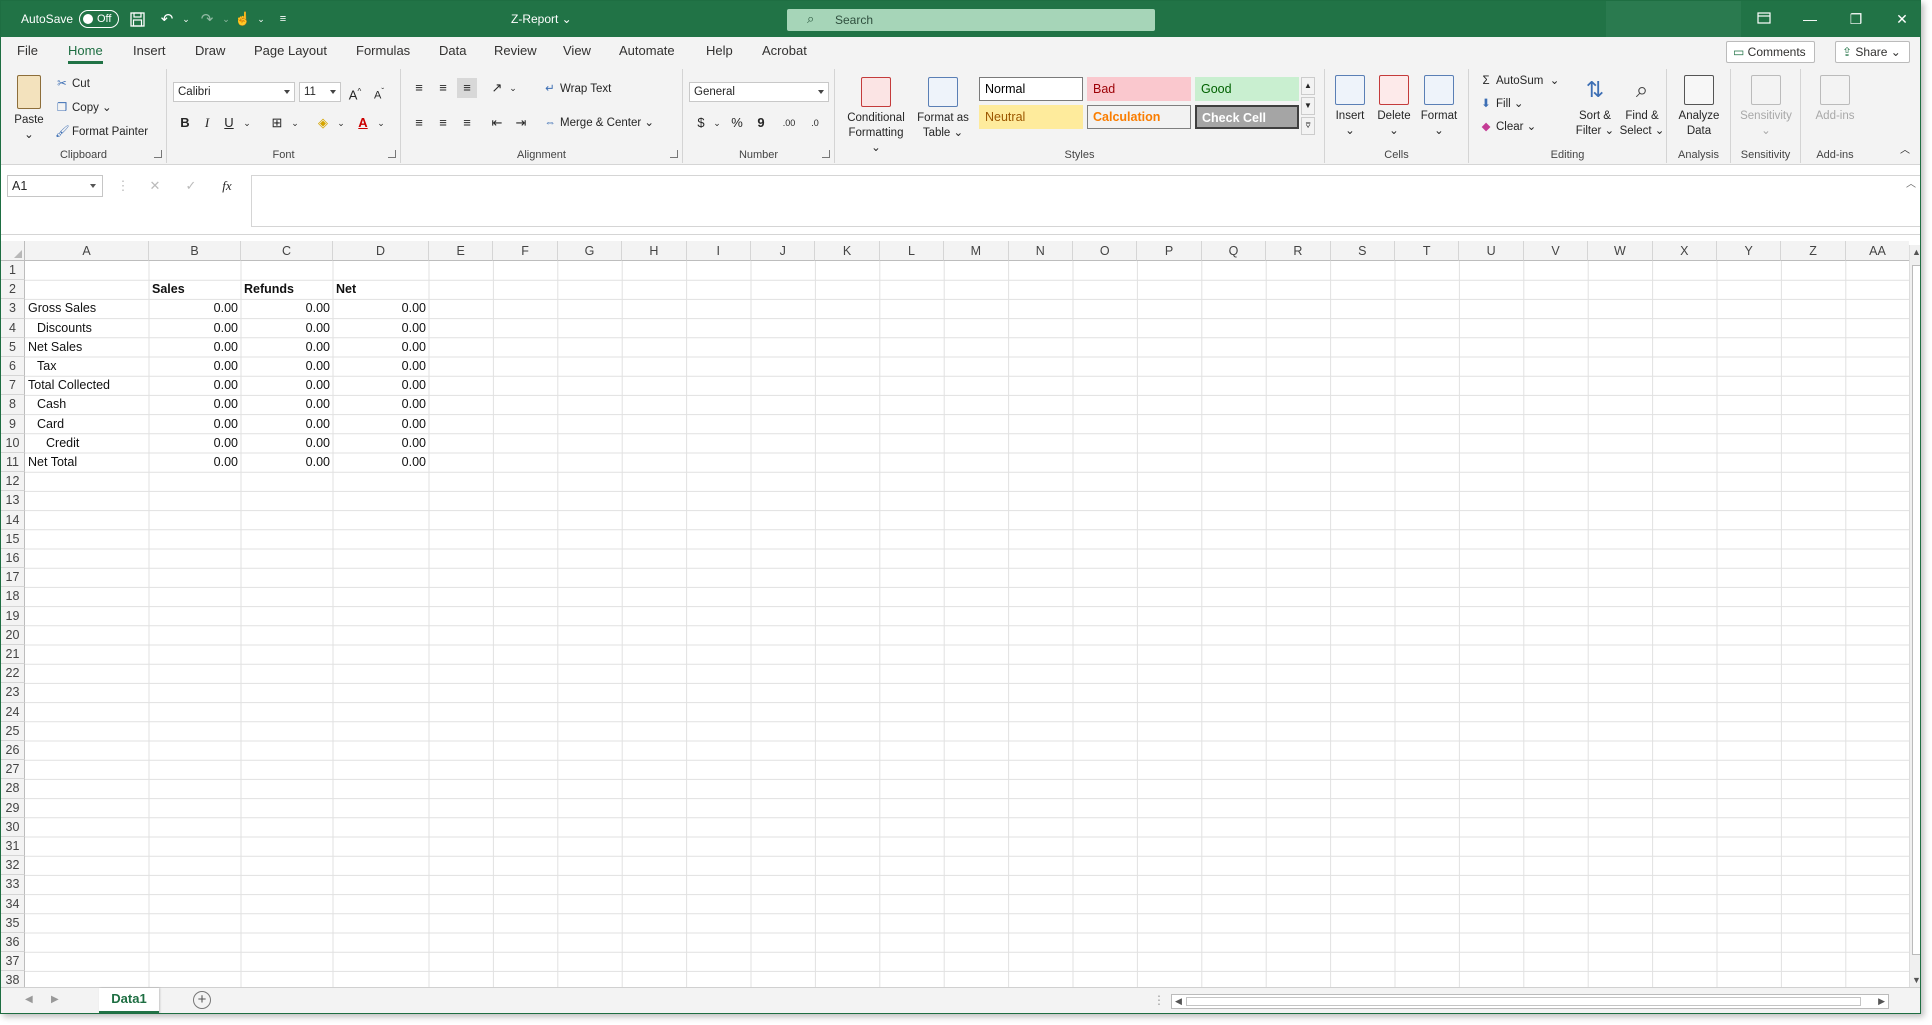  I want to click on tab-review: Review, so click(515, 50).